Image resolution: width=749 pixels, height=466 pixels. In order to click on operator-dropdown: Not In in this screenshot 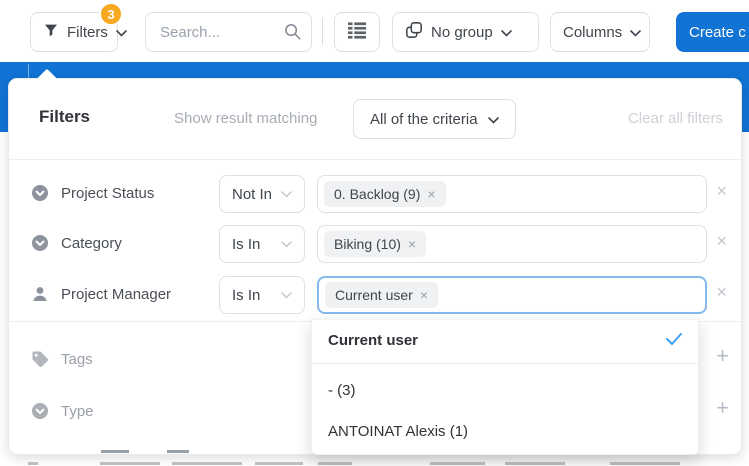, I will do `click(262, 194)`.